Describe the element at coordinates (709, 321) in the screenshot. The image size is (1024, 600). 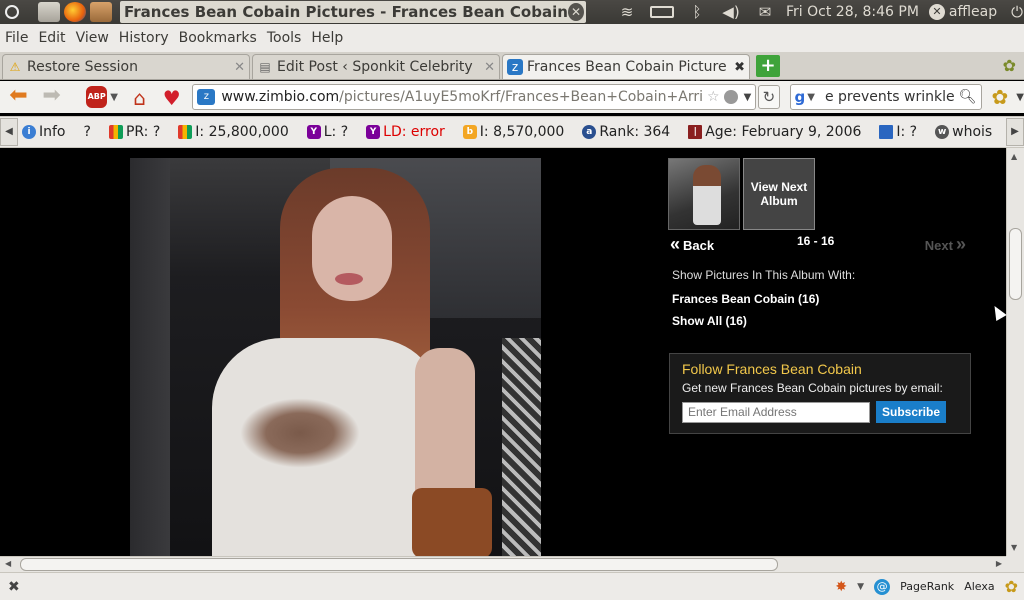
I see `filter-link-show-all: Show All (16)` at that location.